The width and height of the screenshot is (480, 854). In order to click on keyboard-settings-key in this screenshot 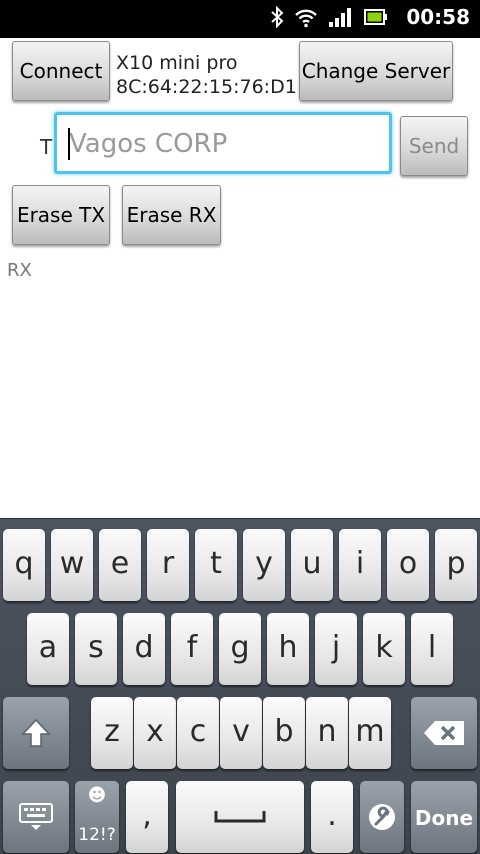, I will do `click(36, 817)`.